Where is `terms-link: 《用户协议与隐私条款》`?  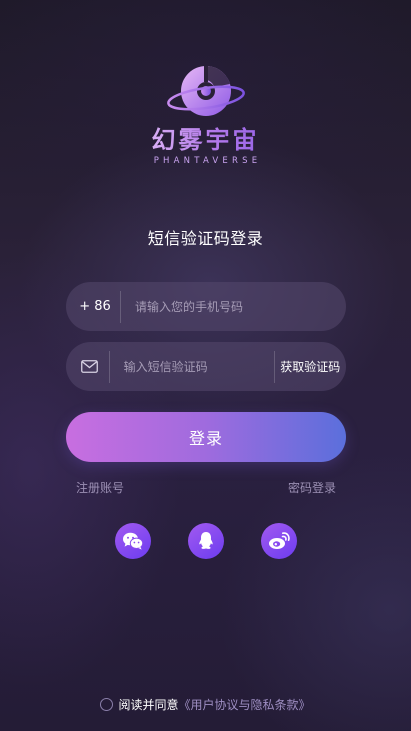 terms-link: 《用户协议与隐私条款》 is located at coordinates (245, 704).